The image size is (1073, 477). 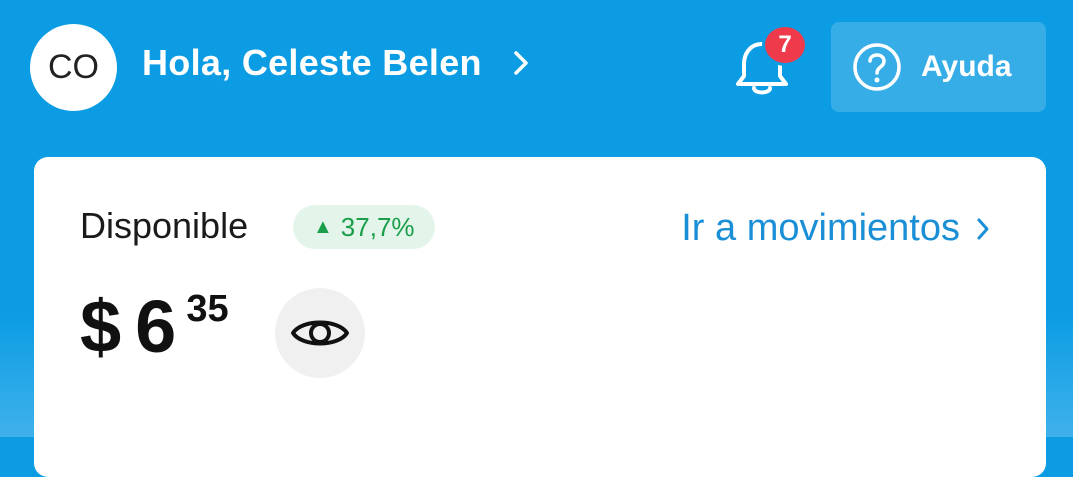 I want to click on profile-greeting-link: Hola, Celeste Belen, so click(x=336, y=63).